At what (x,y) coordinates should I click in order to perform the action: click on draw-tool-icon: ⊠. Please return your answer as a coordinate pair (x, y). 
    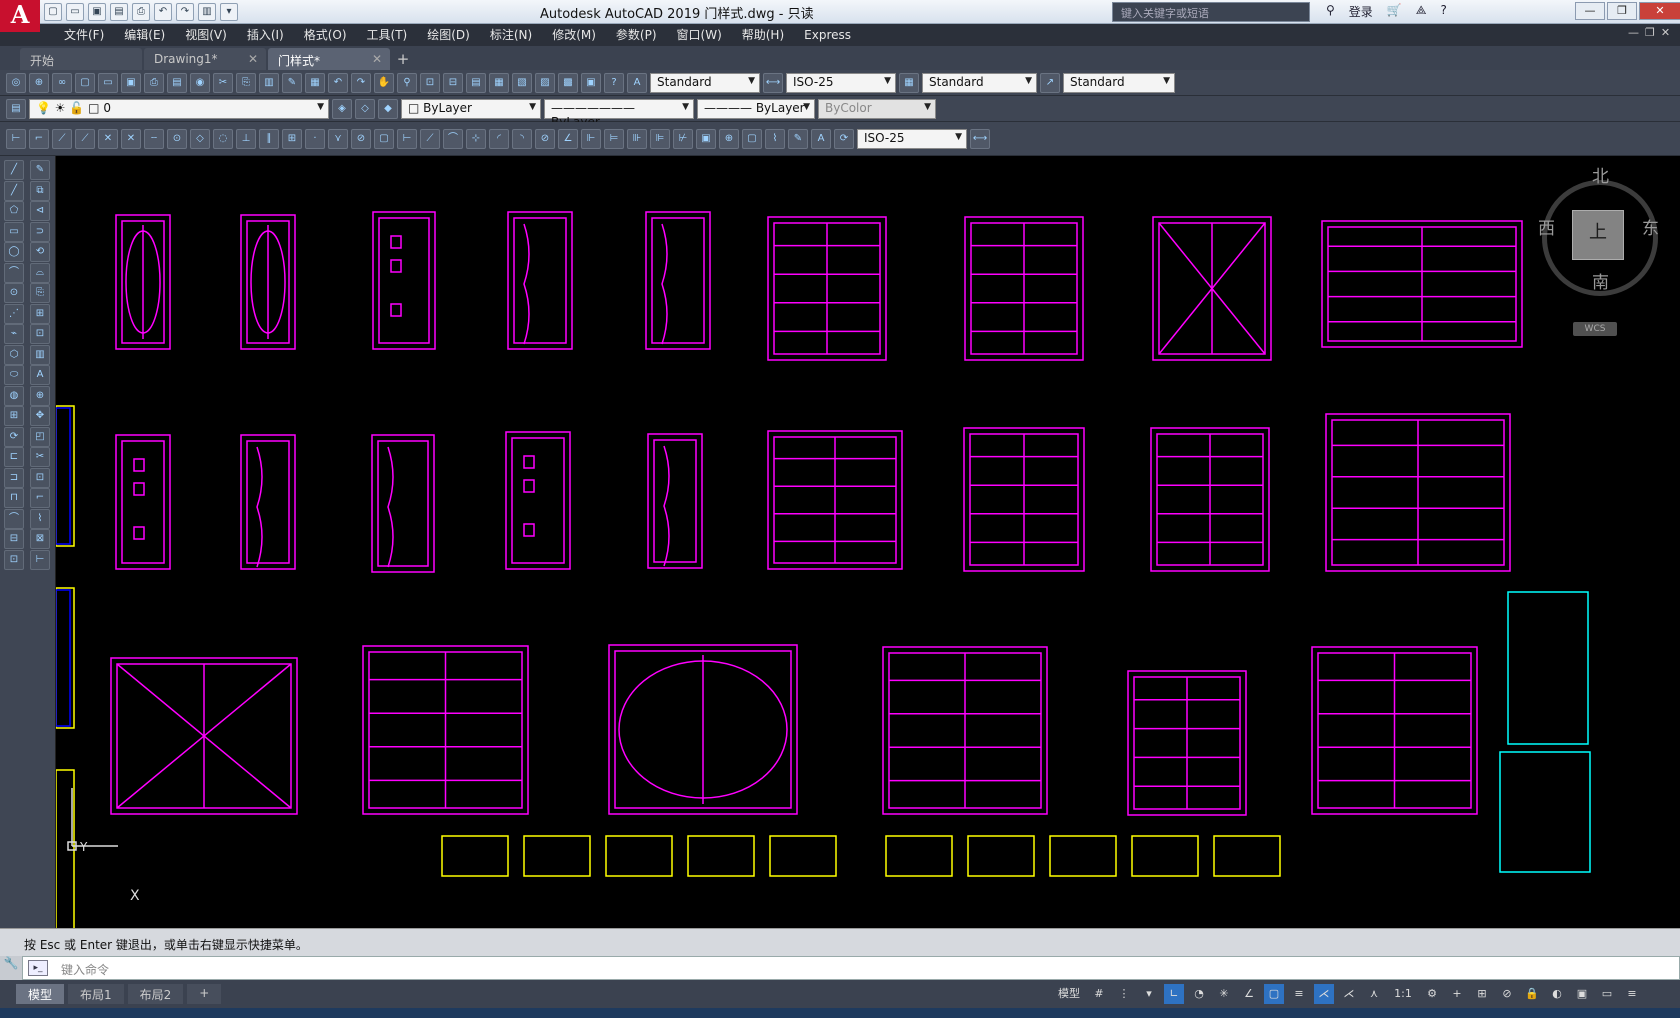
    Looking at the image, I should click on (40, 539).